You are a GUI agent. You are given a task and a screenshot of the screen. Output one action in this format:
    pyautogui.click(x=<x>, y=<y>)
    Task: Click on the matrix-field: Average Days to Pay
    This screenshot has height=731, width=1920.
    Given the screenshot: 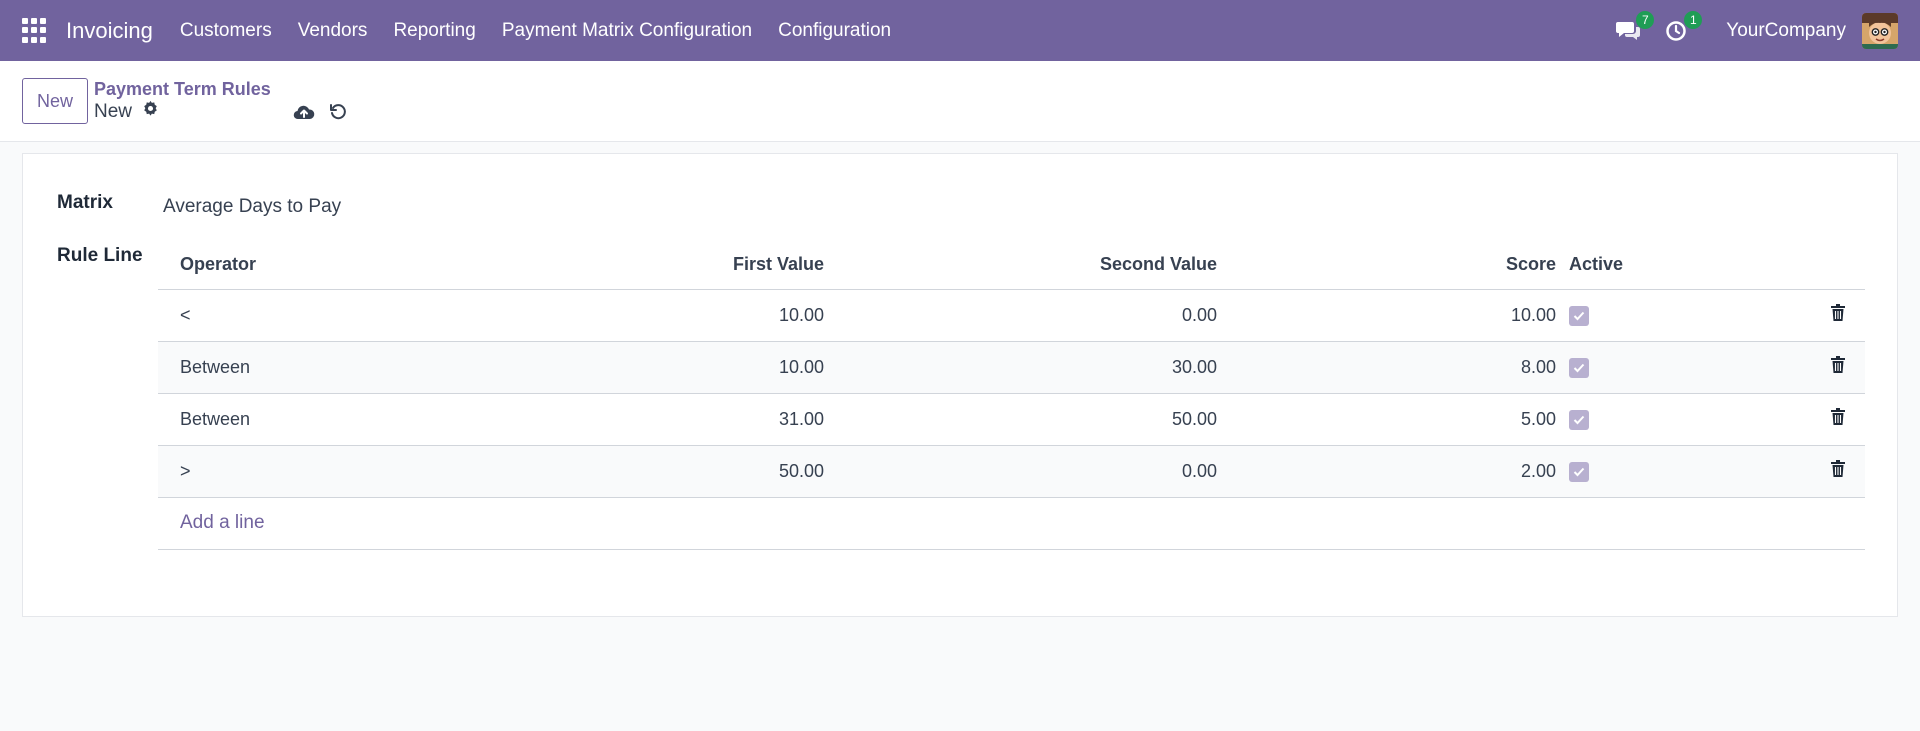 What is the action you would take?
    pyautogui.click(x=252, y=207)
    